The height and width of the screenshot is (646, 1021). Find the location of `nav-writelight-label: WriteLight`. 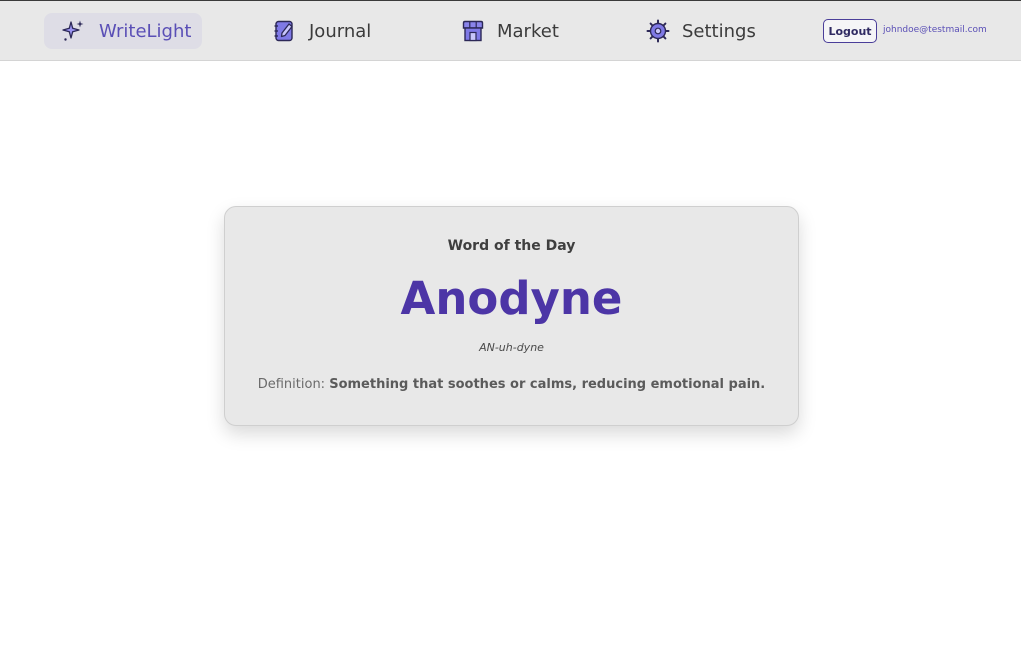

nav-writelight-label: WriteLight is located at coordinates (145, 31).